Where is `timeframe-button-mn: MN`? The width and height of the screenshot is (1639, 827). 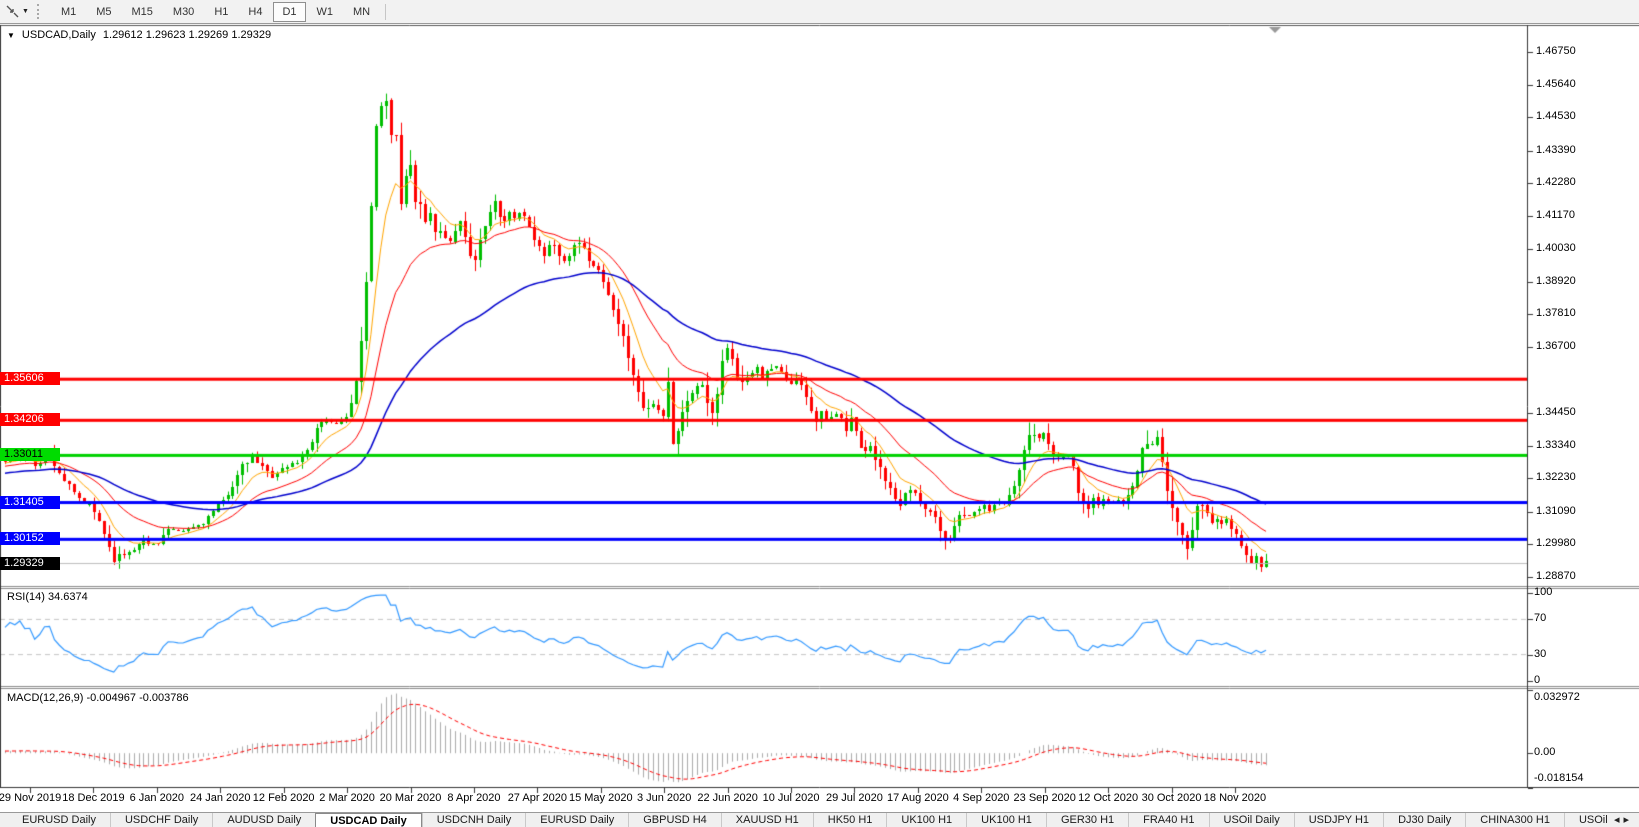 timeframe-button-mn: MN is located at coordinates (361, 12).